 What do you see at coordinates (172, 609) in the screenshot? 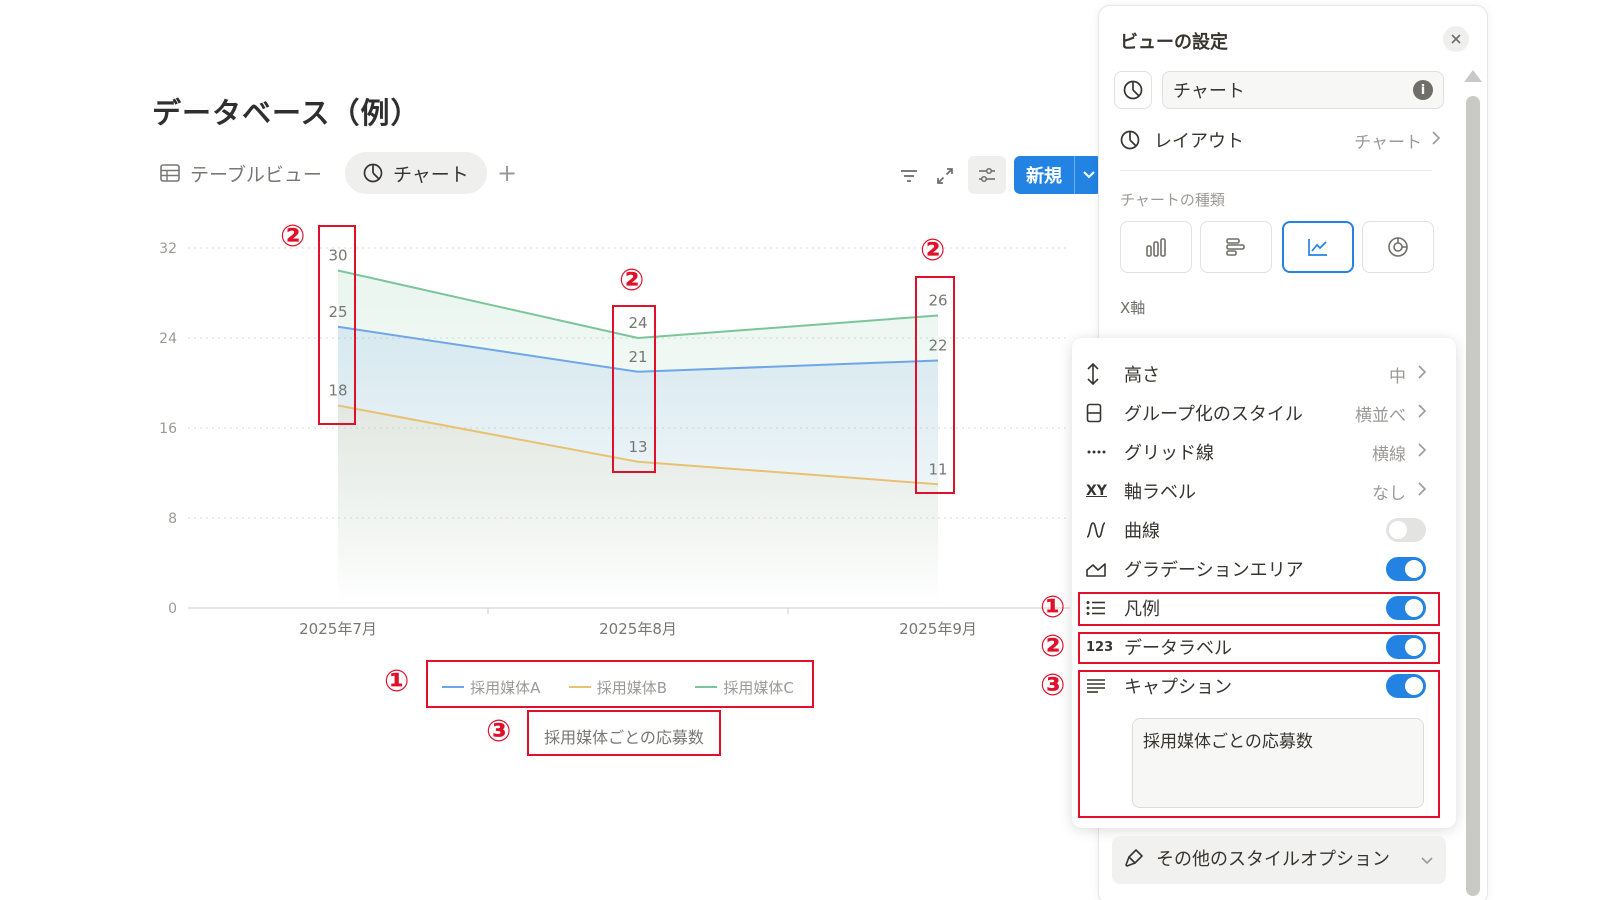
I see `y-tick-label: 0` at bounding box center [172, 609].